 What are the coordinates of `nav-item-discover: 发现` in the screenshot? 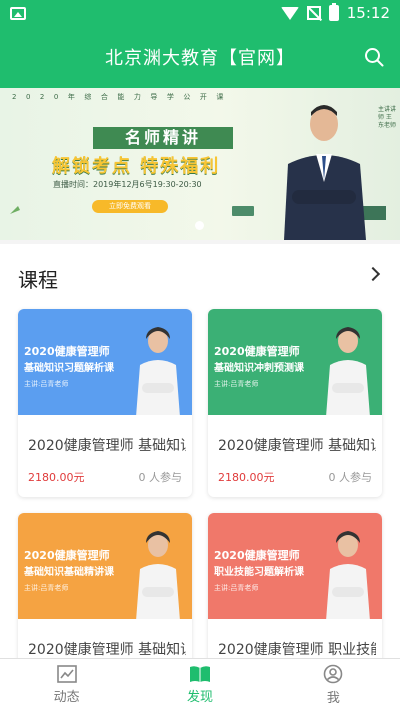 It's located at (199, 685).